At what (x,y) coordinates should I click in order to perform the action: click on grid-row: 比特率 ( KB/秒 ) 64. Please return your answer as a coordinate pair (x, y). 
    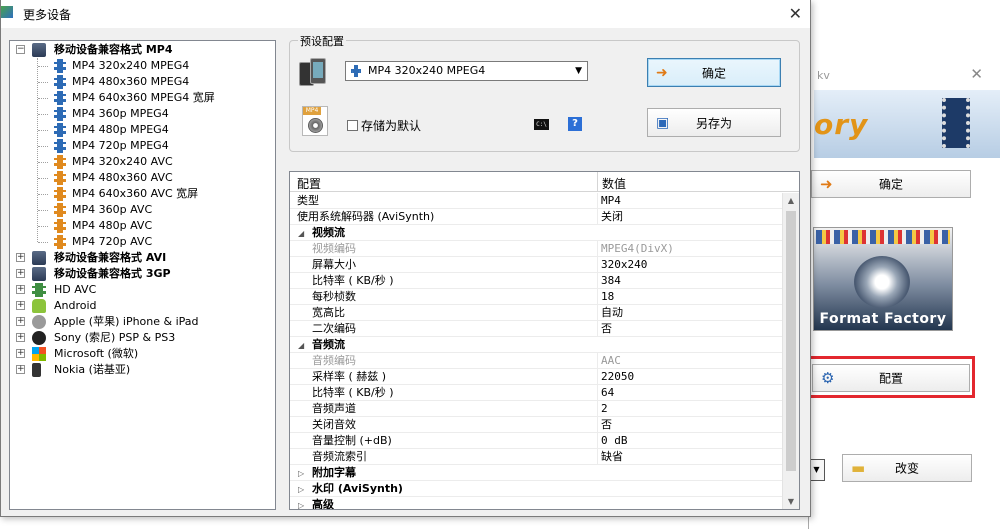
    Looking at the image, I should click on (536, 393).